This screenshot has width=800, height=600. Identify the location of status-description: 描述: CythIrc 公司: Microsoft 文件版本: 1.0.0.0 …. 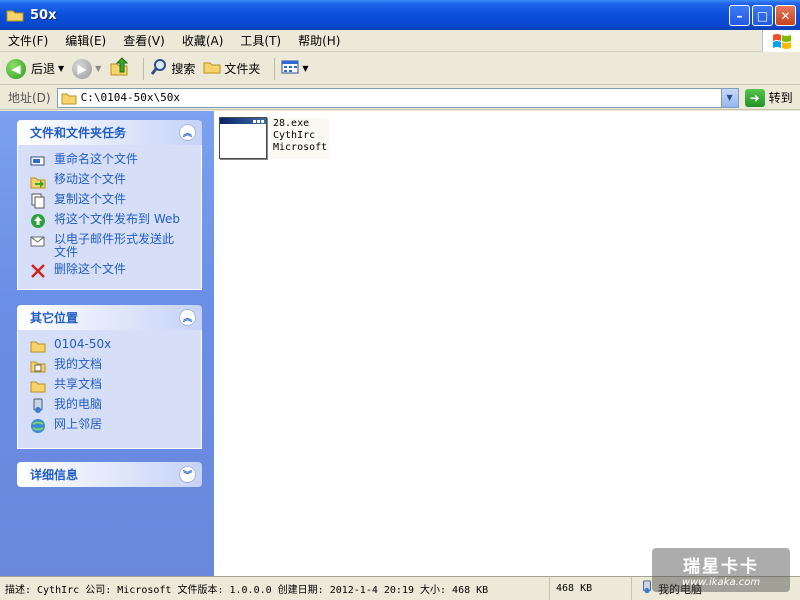
(275, 588).